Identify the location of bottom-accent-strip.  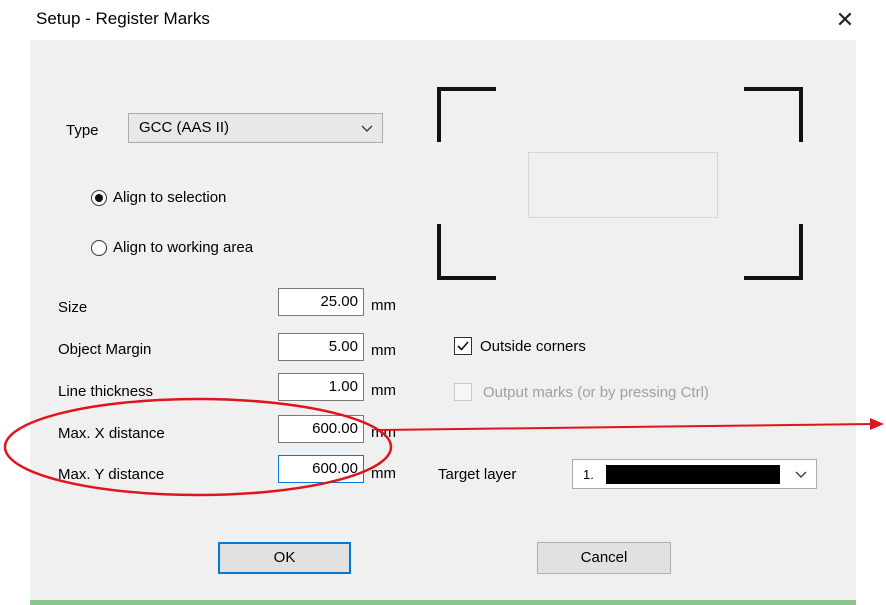
(443, 602).